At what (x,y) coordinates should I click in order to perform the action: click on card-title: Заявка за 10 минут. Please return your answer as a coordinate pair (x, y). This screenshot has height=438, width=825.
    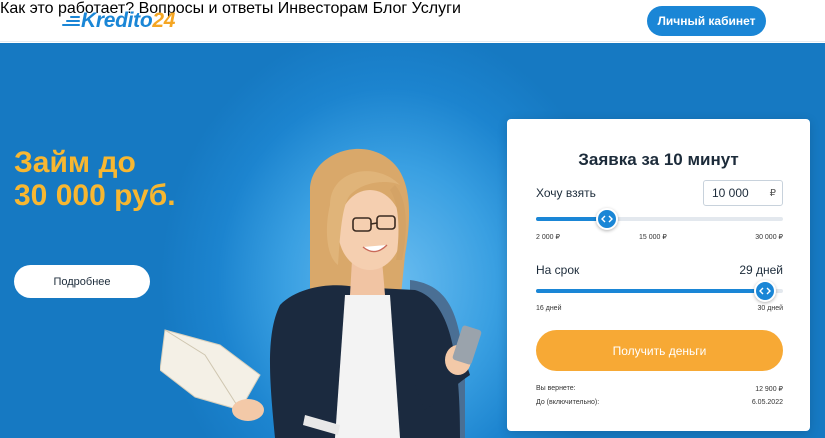
    Looking at the image, I should click on (658, 159).